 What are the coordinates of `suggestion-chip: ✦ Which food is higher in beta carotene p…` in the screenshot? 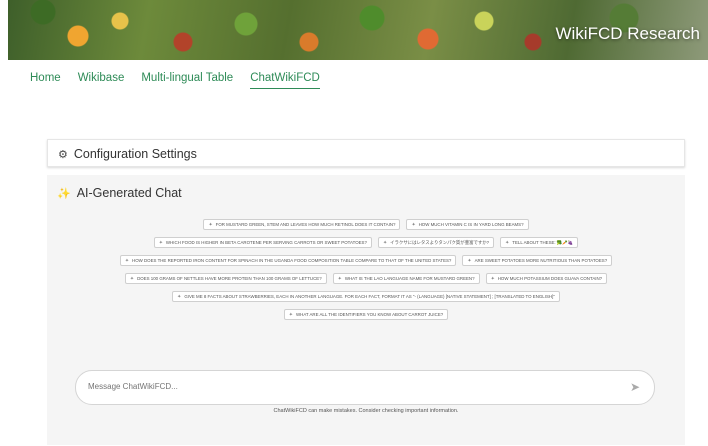 It's located at (262, 242).